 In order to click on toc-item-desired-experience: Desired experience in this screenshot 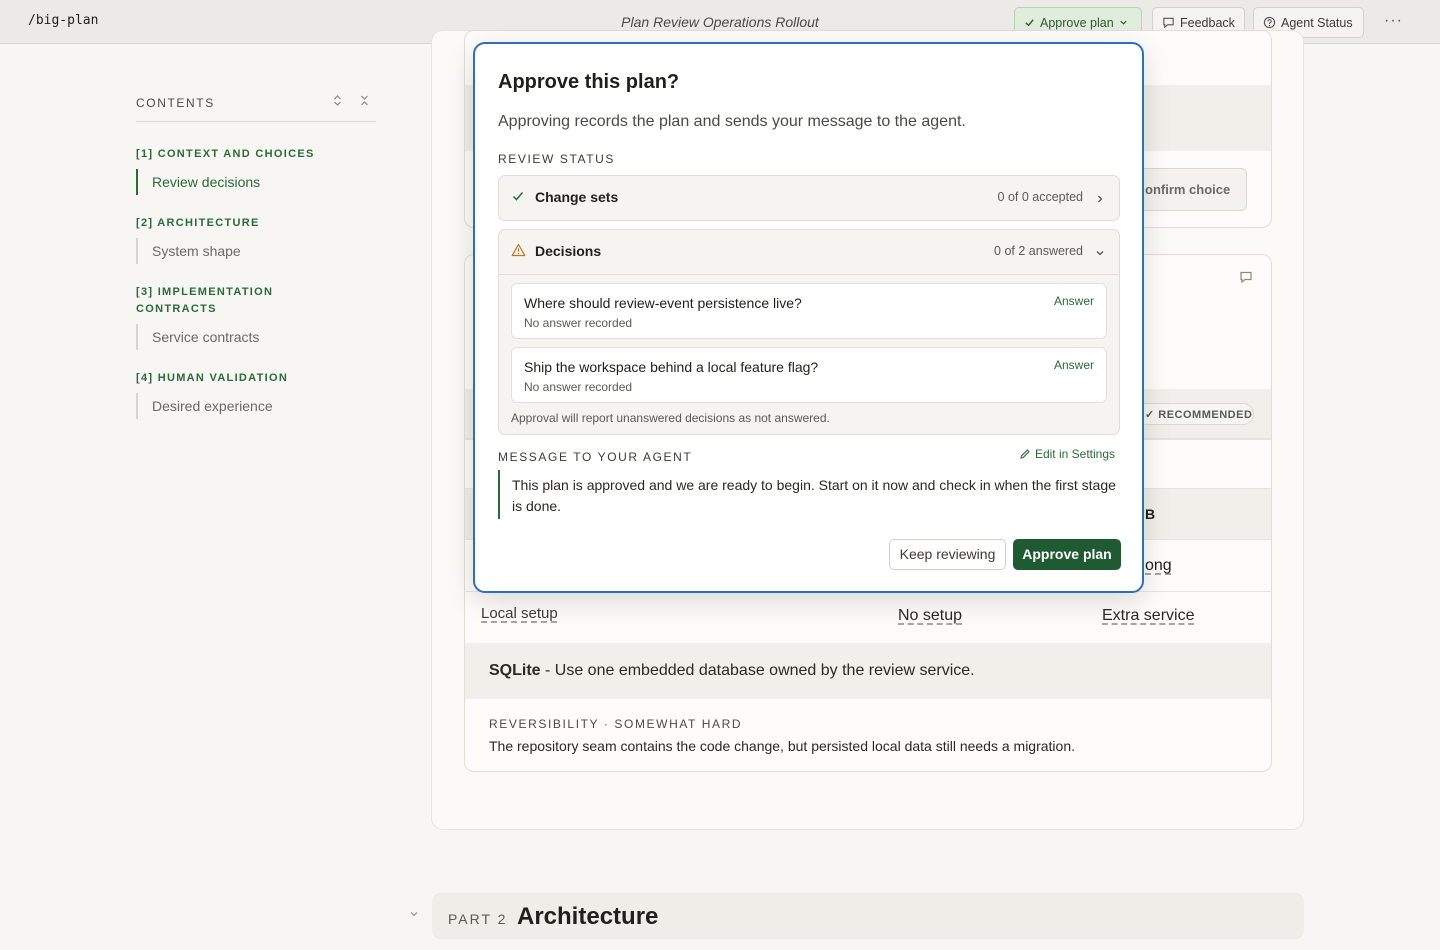, I will do `click(256, 406)`.